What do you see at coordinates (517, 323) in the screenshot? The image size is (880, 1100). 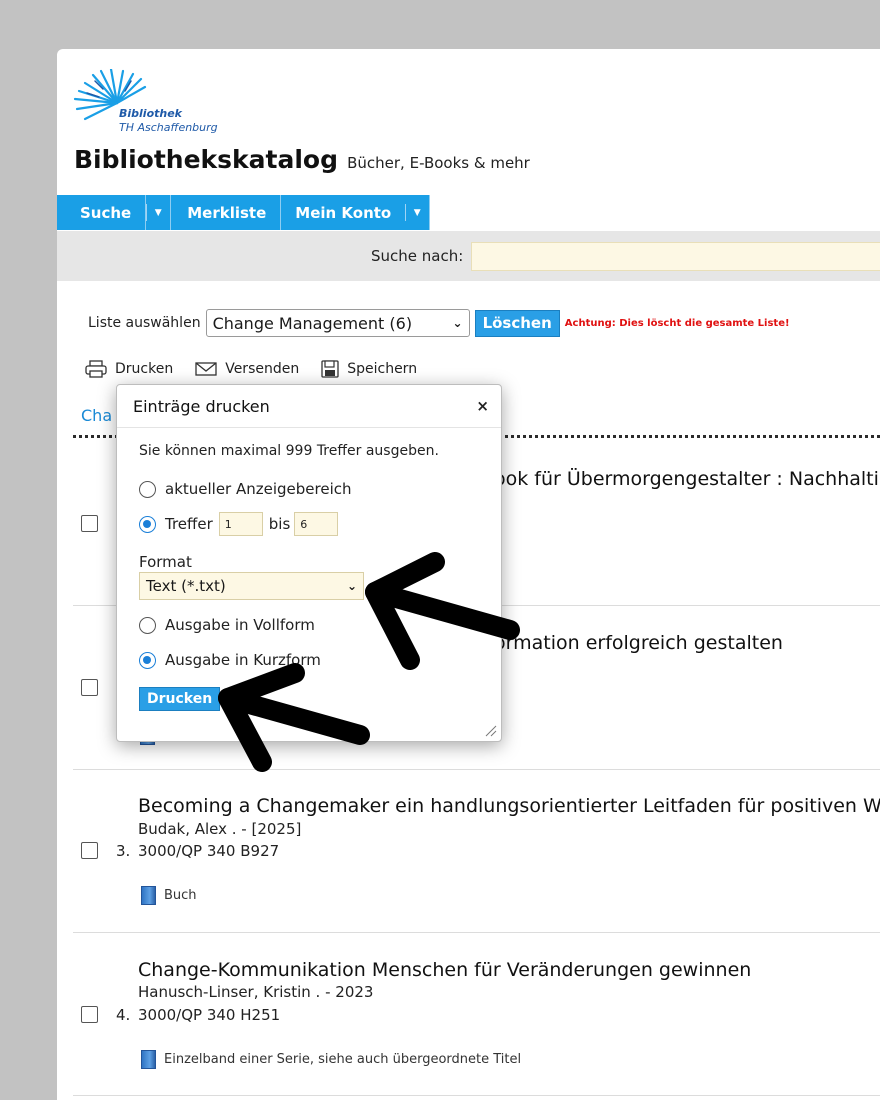 I see `delete-list-button: Löschen` at bounding box center [517, 323].